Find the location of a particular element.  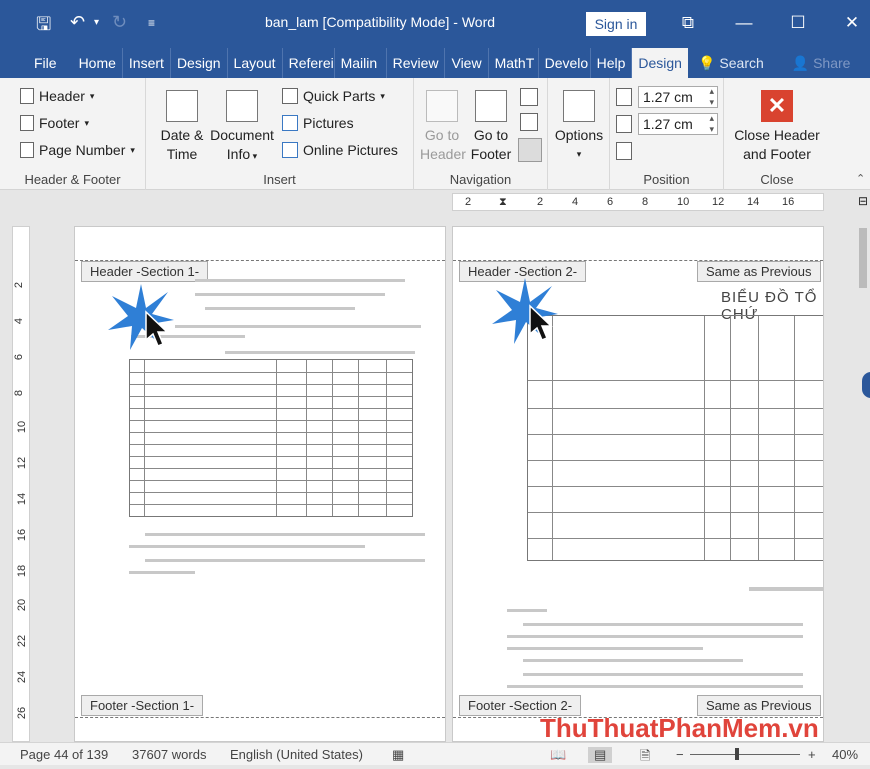

share-label: Share is located at coordinates (832, 63).